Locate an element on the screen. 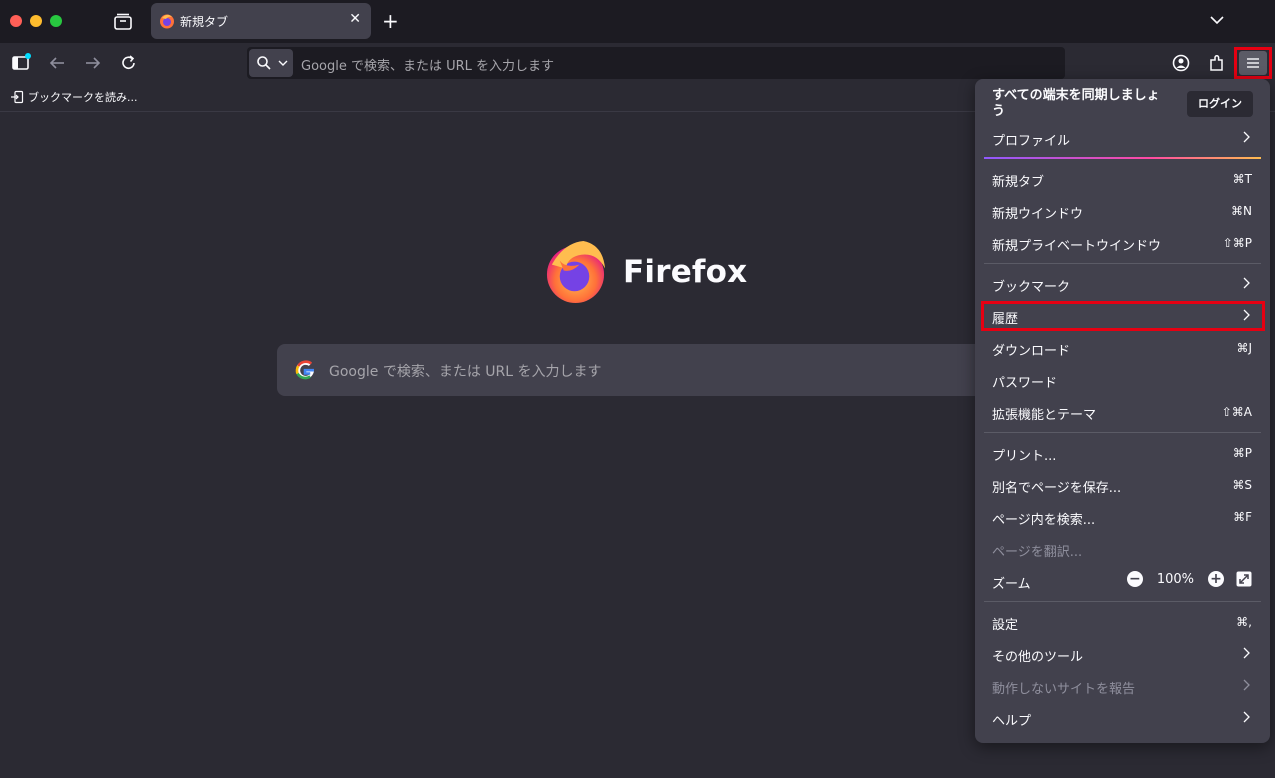  profile-separator is located at coordinates (1122, 158).